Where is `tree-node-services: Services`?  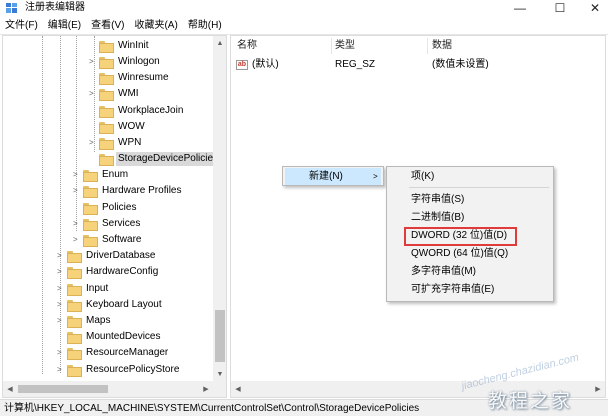 tree-node-services: Services is located at coordinates (112, 224).